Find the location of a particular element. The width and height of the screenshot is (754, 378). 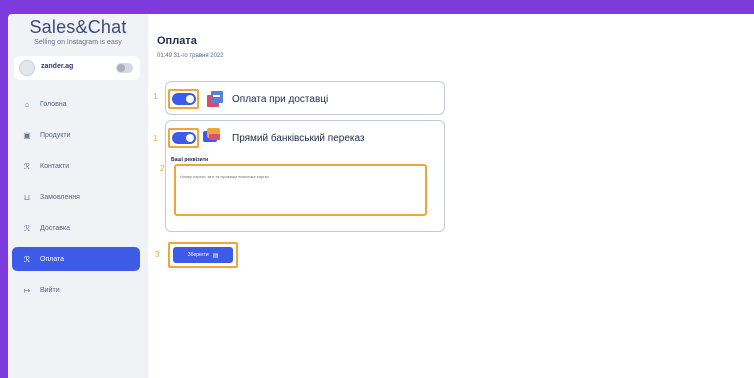

page-title: Оплата is located at coordinates (177, 41).